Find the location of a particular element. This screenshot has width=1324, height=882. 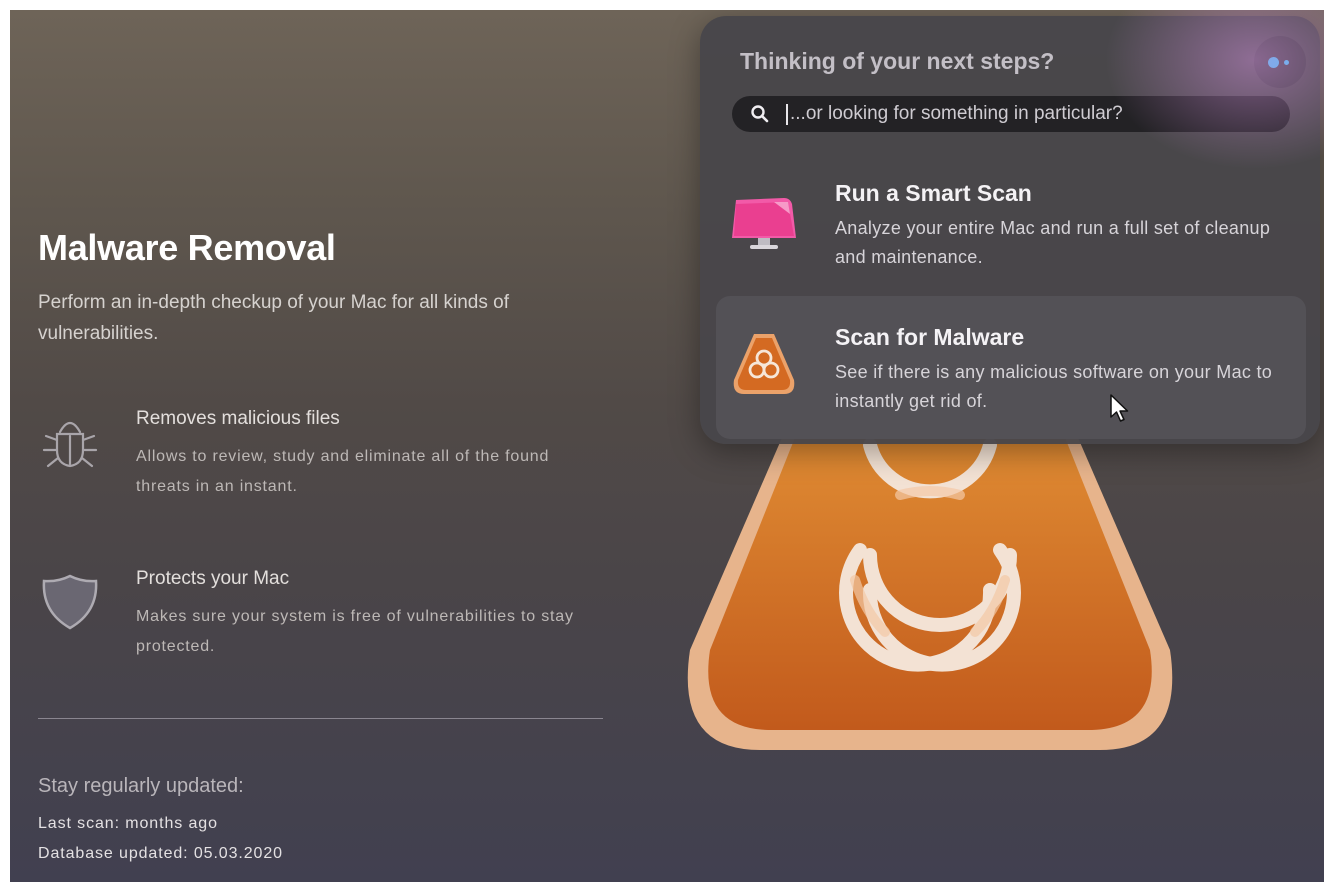

smart-scan-icon is located at coordinates (764, 223).